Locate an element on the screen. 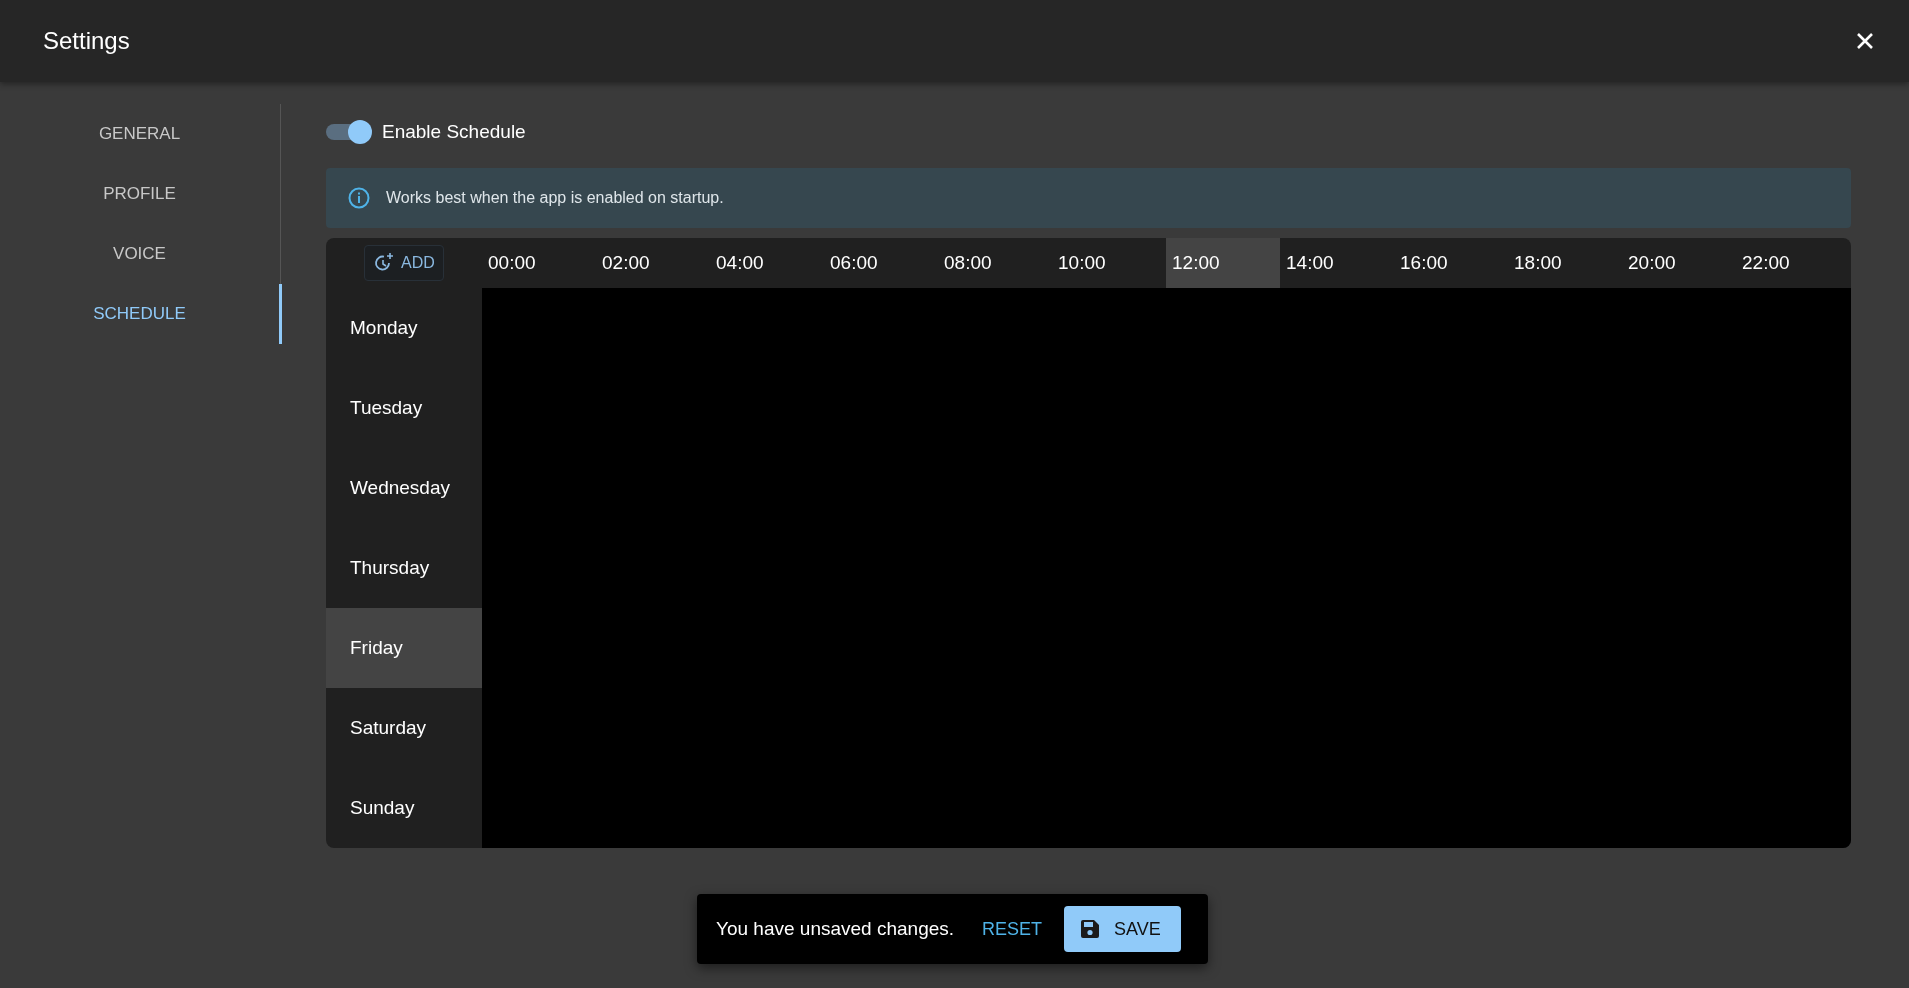 Image resolution: width=1909 pixels, height=988 pixels. hour-header: 02:00 is located at coordinates (626, 263).